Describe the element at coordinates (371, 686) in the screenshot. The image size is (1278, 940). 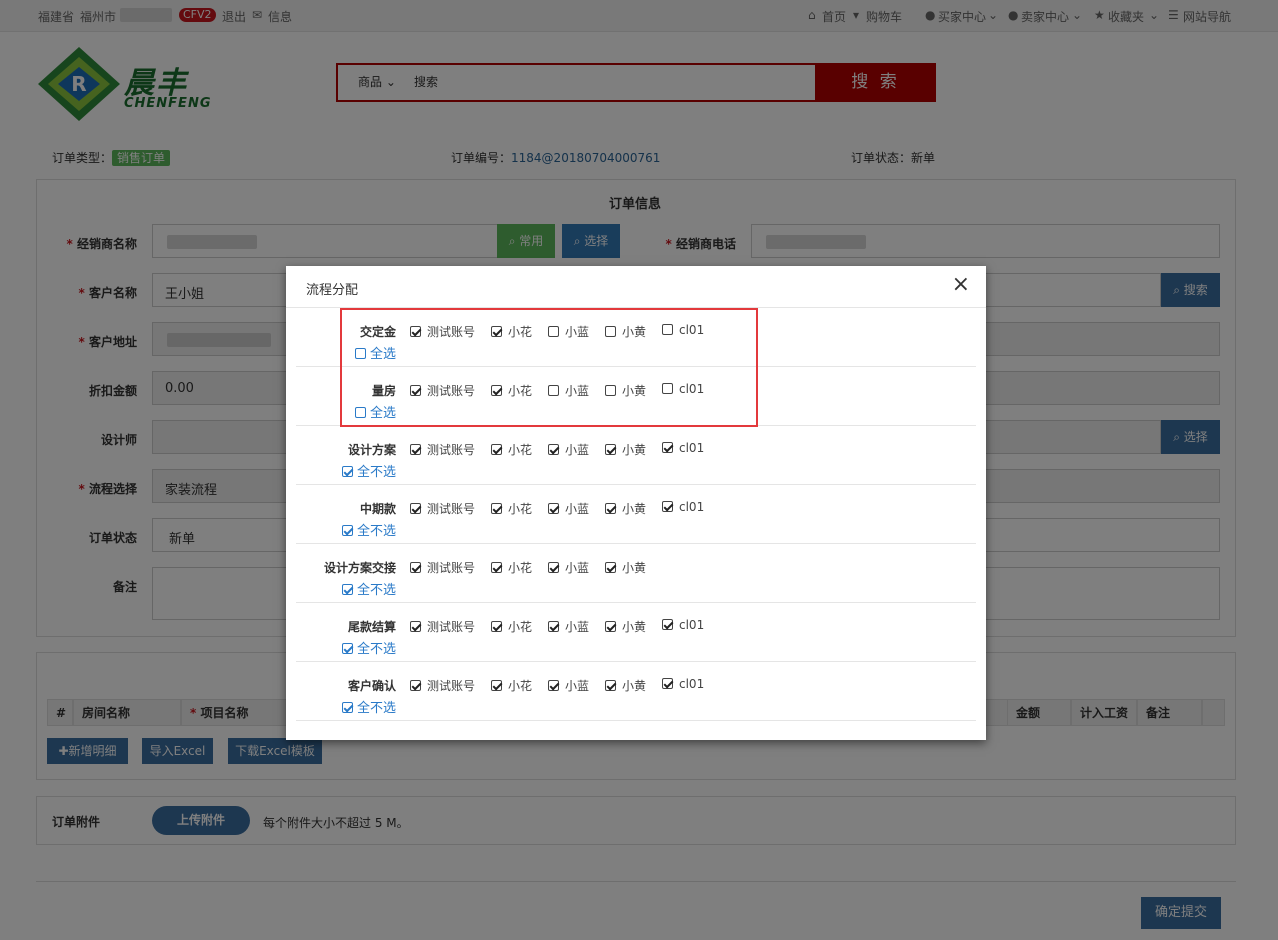
I see `flow-step-name: 客户确认` at that location.